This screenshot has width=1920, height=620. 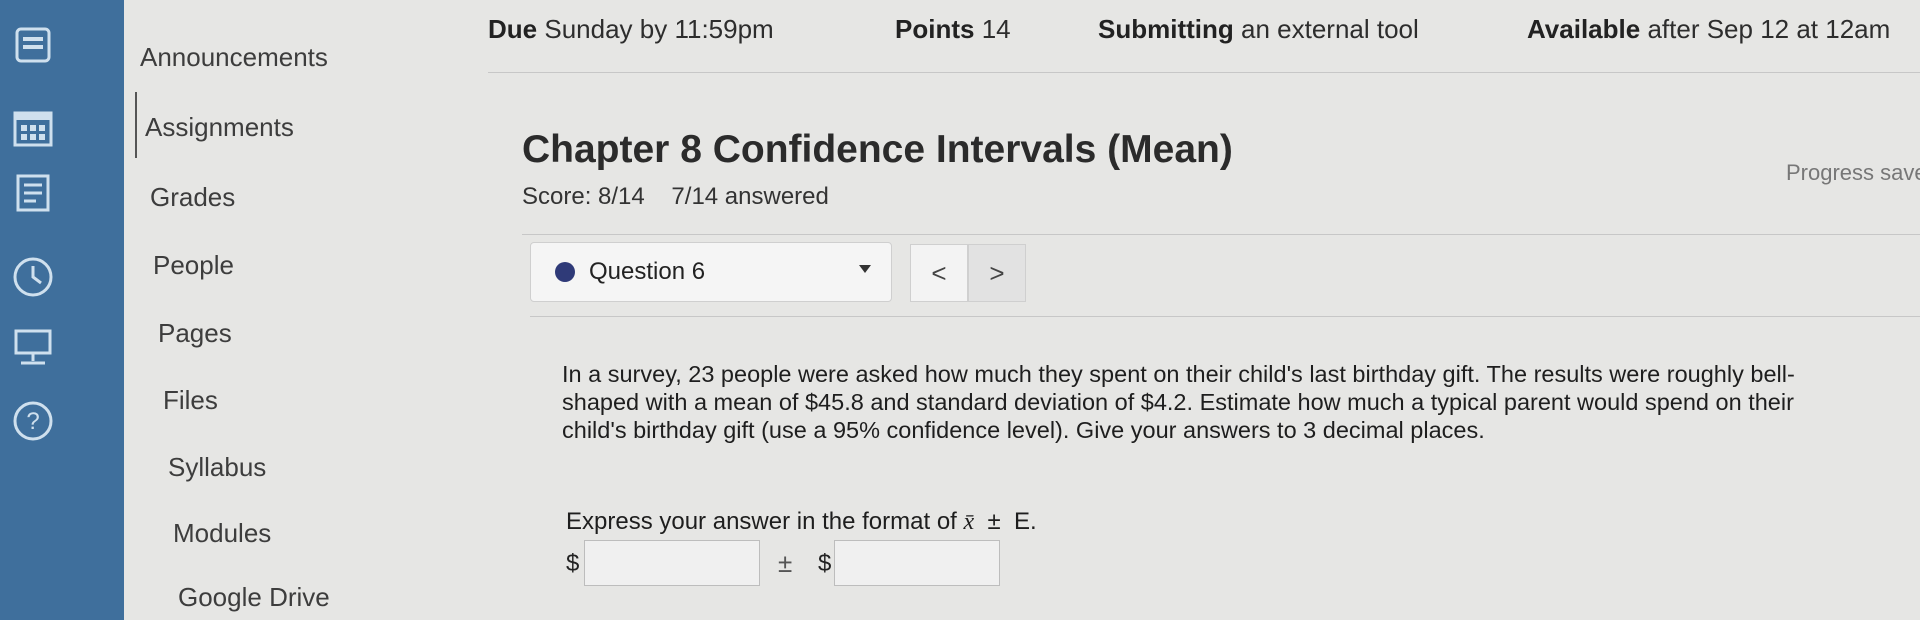 What do you see at coordinates (997, 273) in the screenshot?
I see `next-question-button: >` at bounding box center [997, 273].